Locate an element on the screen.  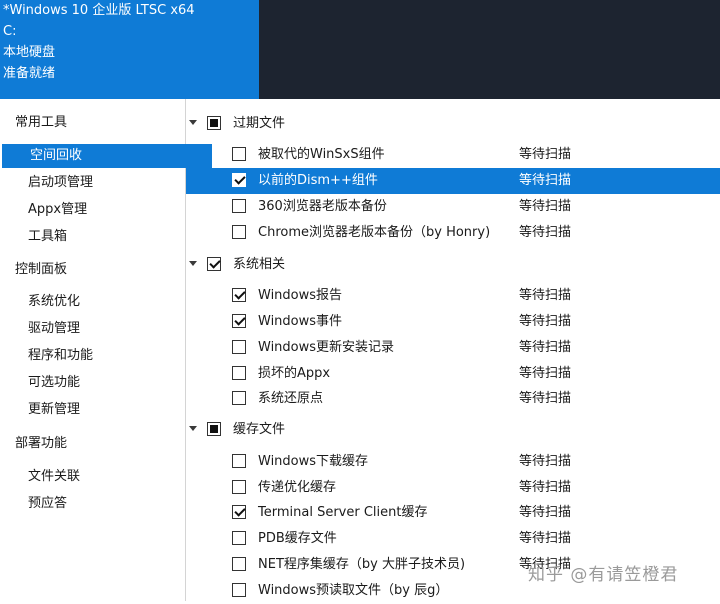
tree-item: 损坏的Appx 等待扫描 is located at coordinates (453, 374).